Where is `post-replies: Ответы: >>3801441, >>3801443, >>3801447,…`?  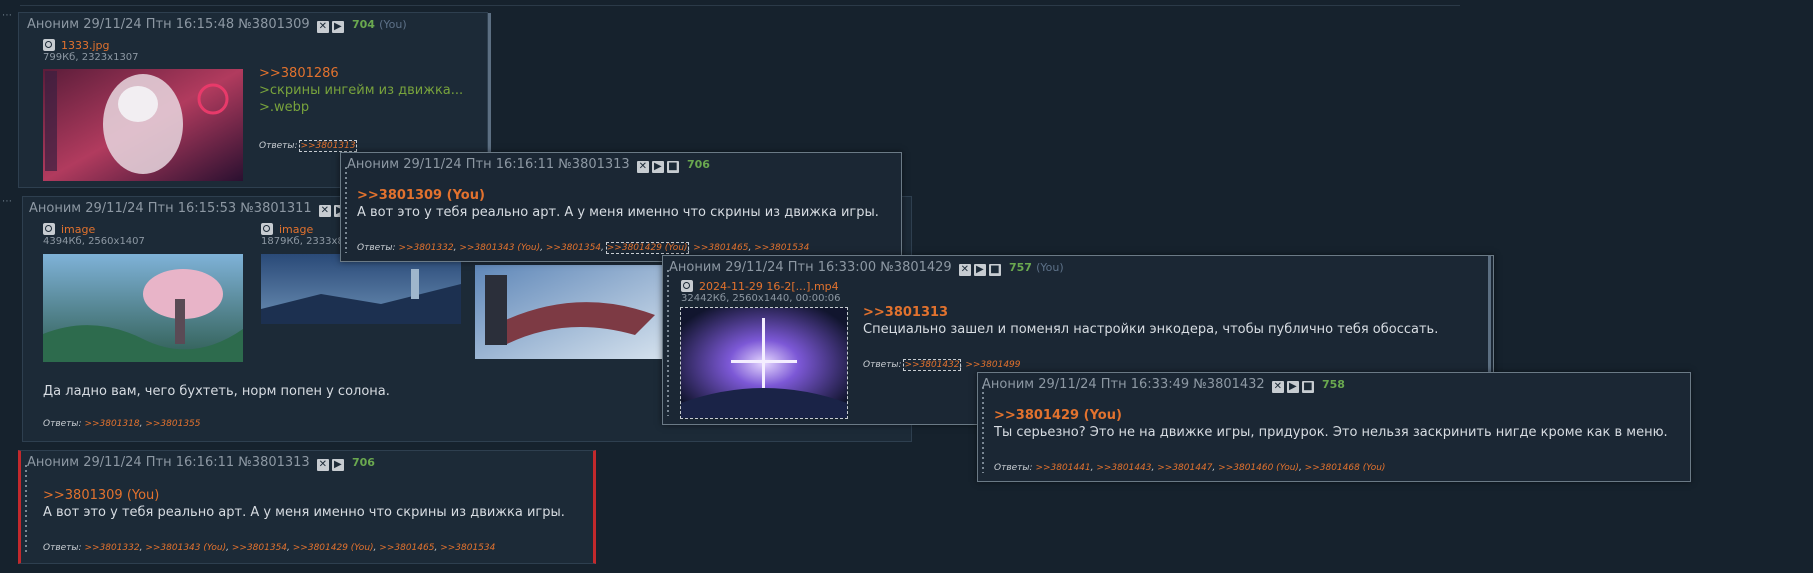
post-replies: Ответы: >>3801441, >>3801443, >>3801447,… is located at coordinates (1190, 468).